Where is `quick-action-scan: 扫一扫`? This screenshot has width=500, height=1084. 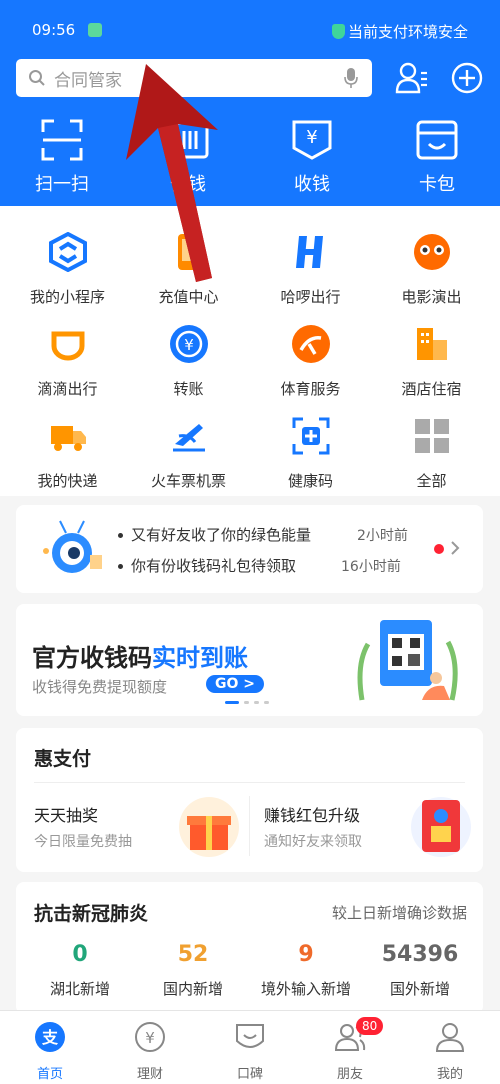
quick-action-scan: 扫一扫 is located at coordinates (62, 158).